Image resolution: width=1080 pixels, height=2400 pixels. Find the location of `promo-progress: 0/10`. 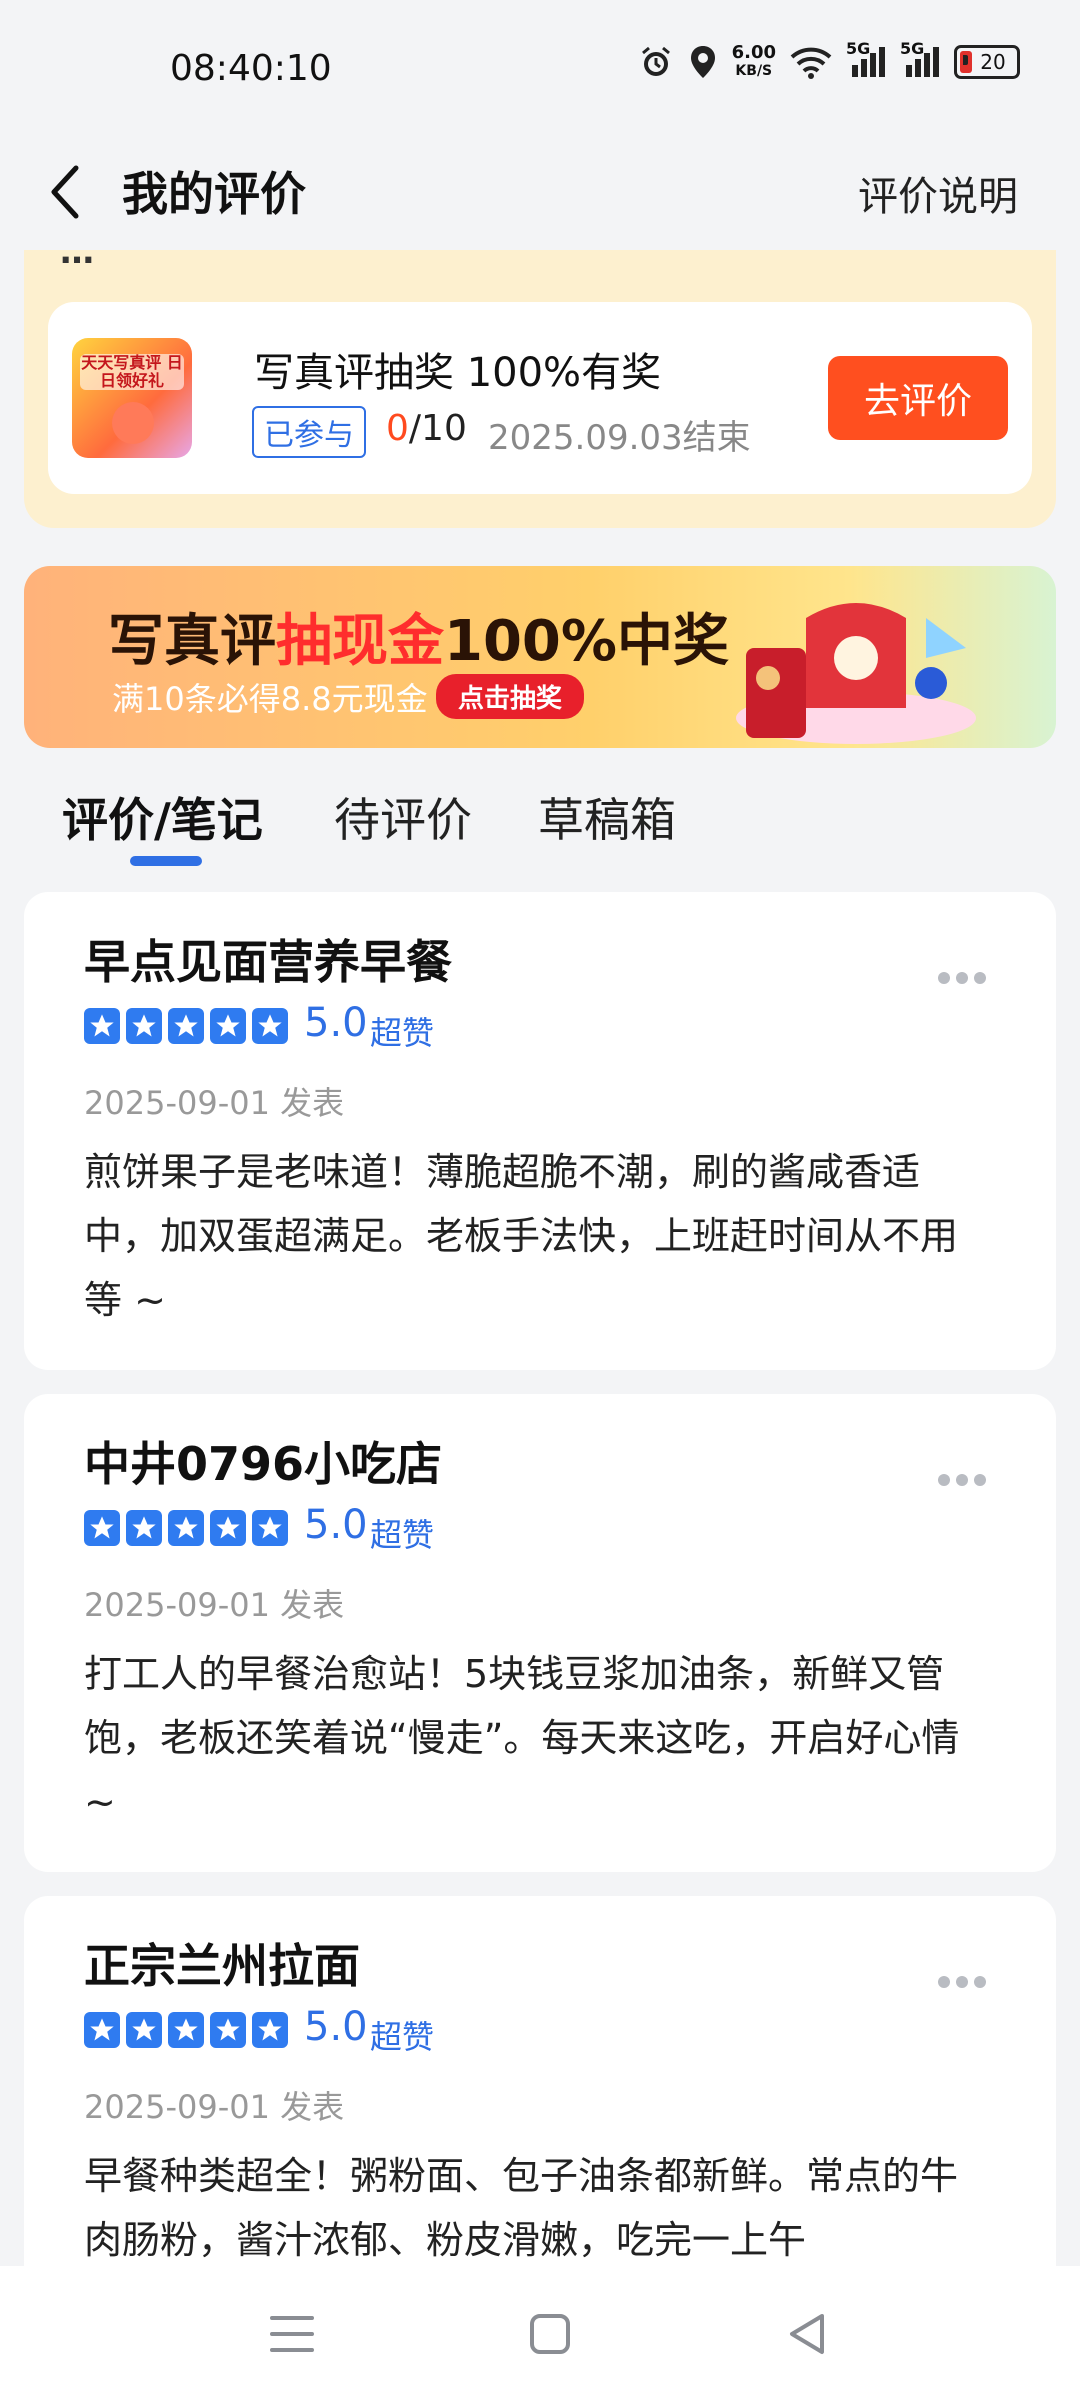

promo-progress: 0/10 is located at coordinates (426, 428).